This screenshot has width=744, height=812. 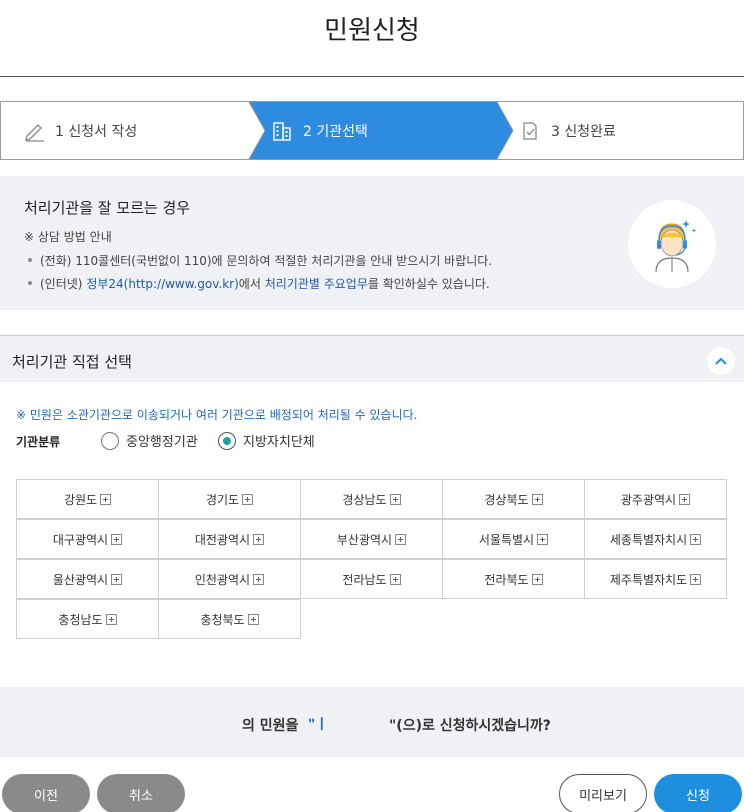 I want to click on chevron-up-icon, so click(x=721, y=361).